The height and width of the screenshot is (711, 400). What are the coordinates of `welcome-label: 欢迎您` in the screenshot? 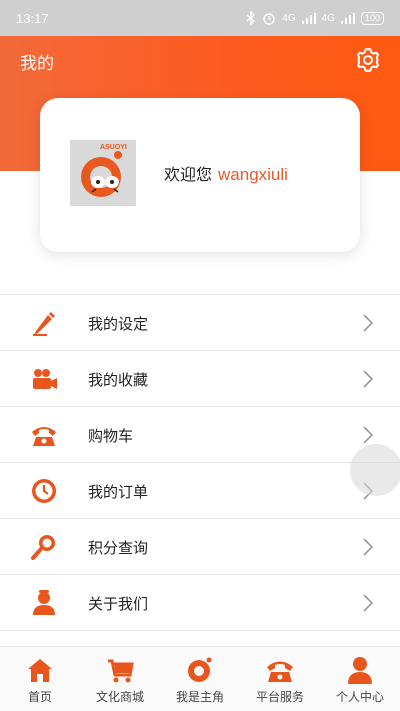 It's located at (188, 174).